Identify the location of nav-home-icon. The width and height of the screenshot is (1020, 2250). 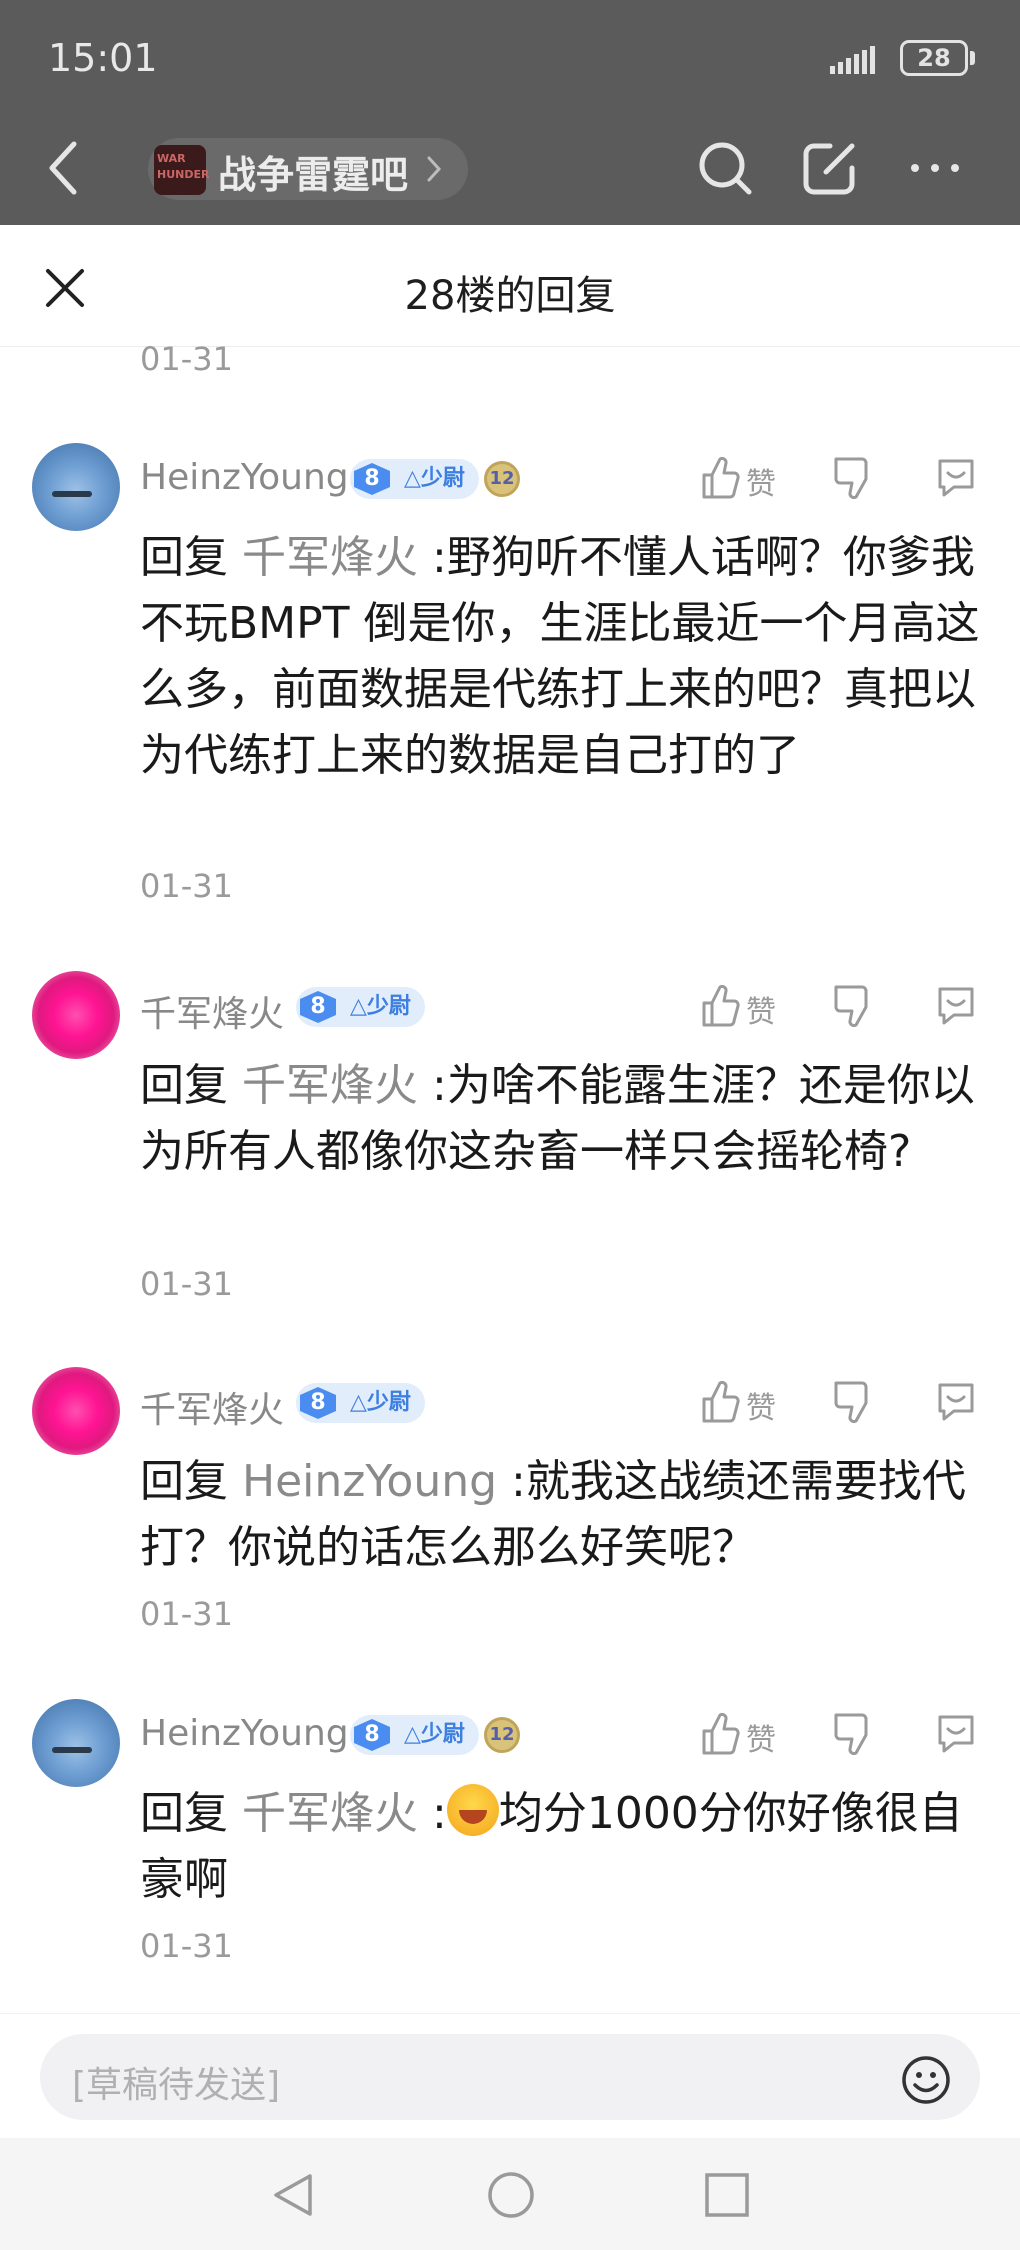
(511, 2195).